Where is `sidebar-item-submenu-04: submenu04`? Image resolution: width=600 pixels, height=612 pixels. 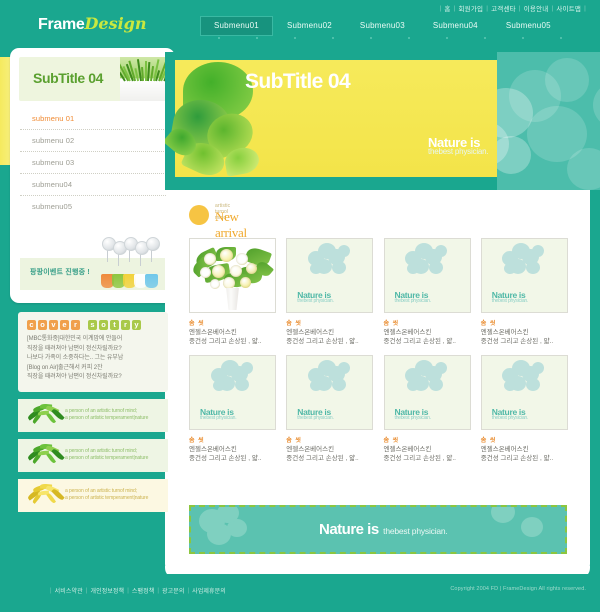
sidebar-item-submenu-04: submenu04 is located at coordinates (93, 185).